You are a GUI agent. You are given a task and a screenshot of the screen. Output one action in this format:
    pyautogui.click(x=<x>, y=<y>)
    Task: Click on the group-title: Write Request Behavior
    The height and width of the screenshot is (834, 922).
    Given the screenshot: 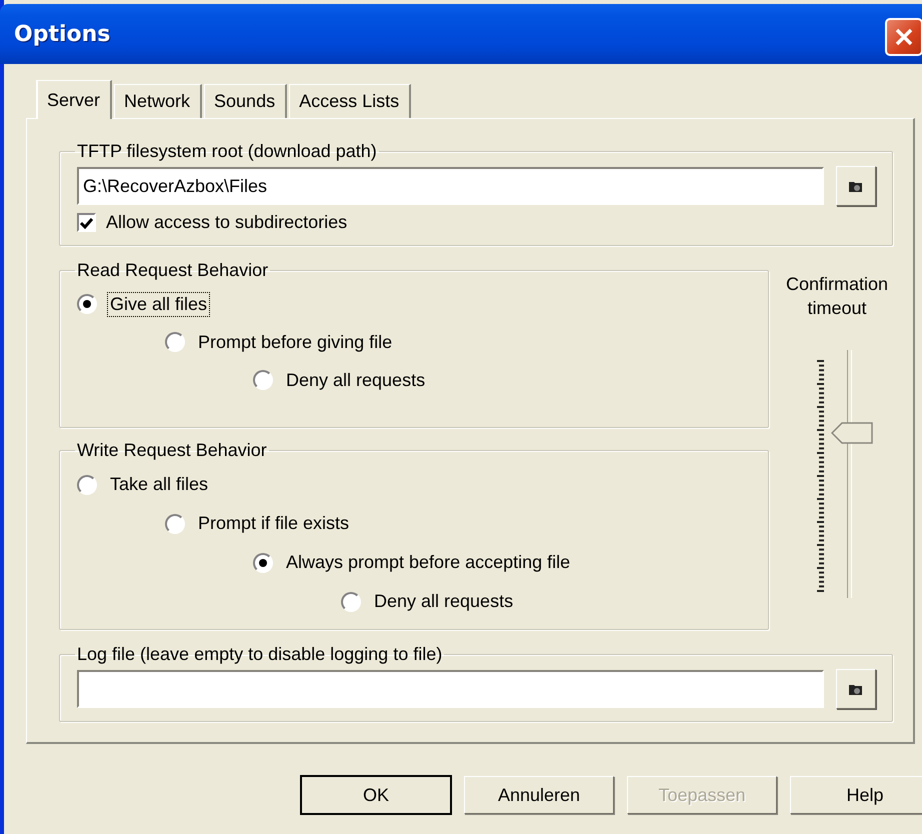 What is the action you would take?
    pyautogui.click(x=172, y=450)
    